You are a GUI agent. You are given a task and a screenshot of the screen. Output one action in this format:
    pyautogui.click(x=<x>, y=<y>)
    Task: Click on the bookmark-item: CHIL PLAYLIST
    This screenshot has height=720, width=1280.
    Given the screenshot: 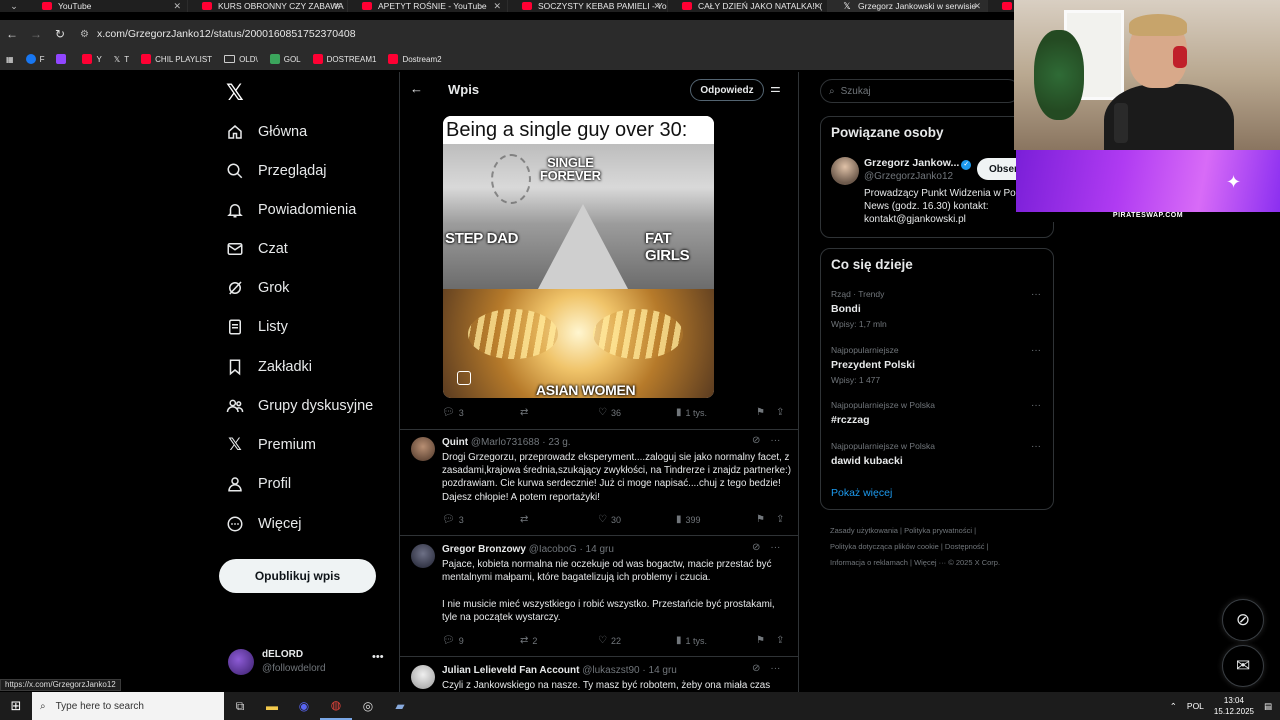 What is the action you would take?
    pyautogui.click(x=176, y=59)
    